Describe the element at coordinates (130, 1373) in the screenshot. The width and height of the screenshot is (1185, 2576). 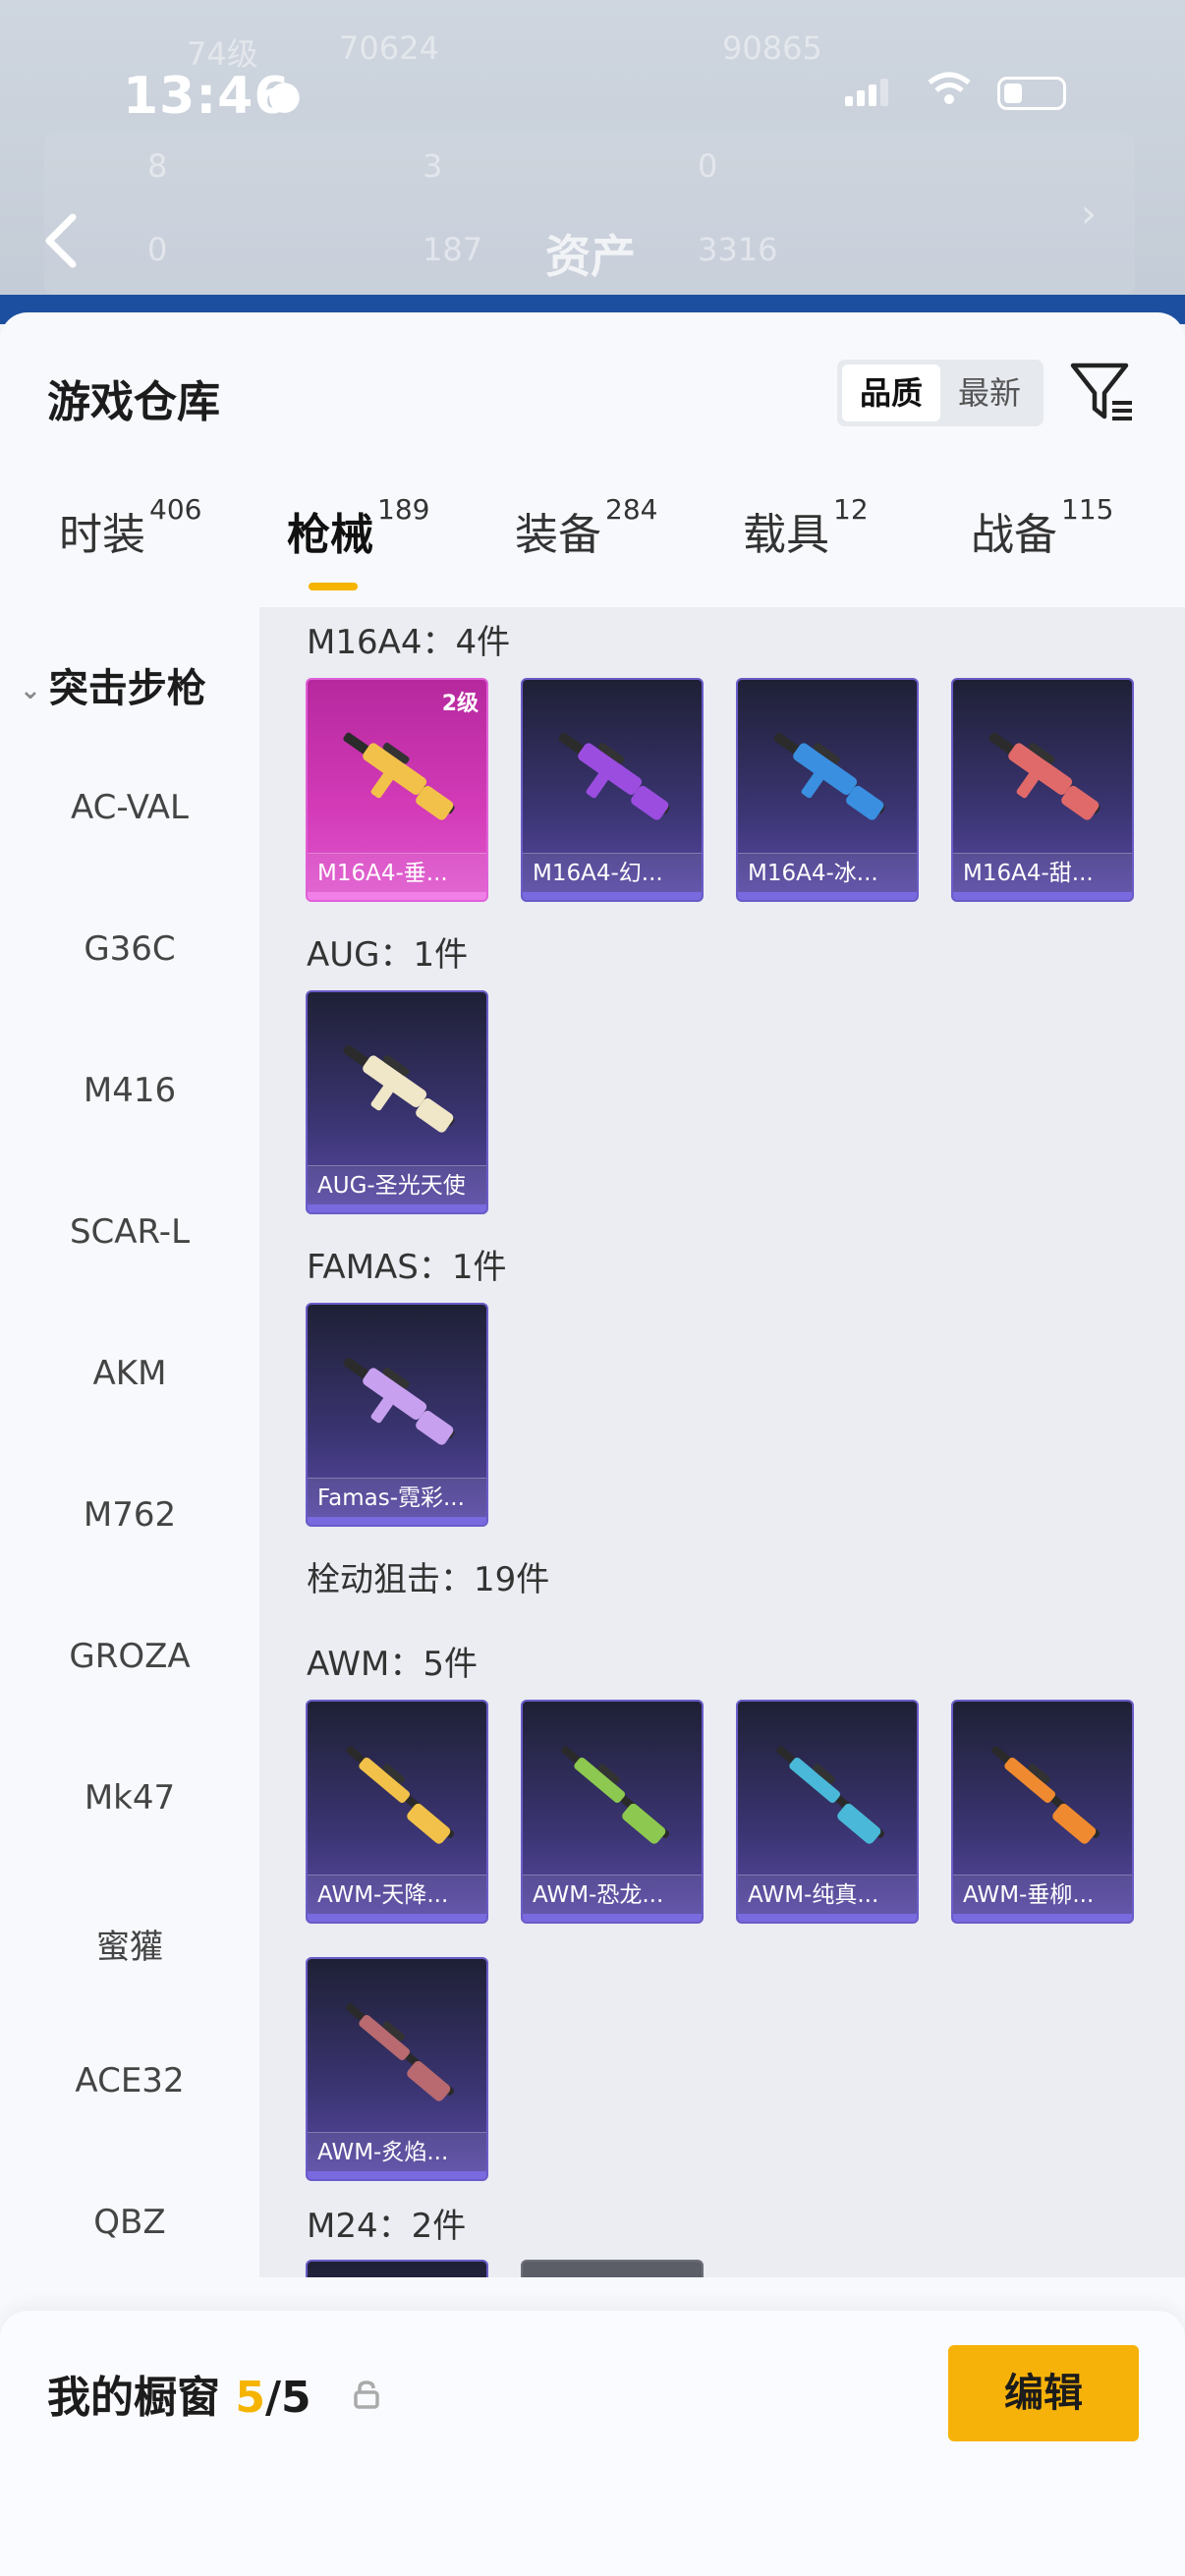
I see `sidebar-item: AKM` at that location.